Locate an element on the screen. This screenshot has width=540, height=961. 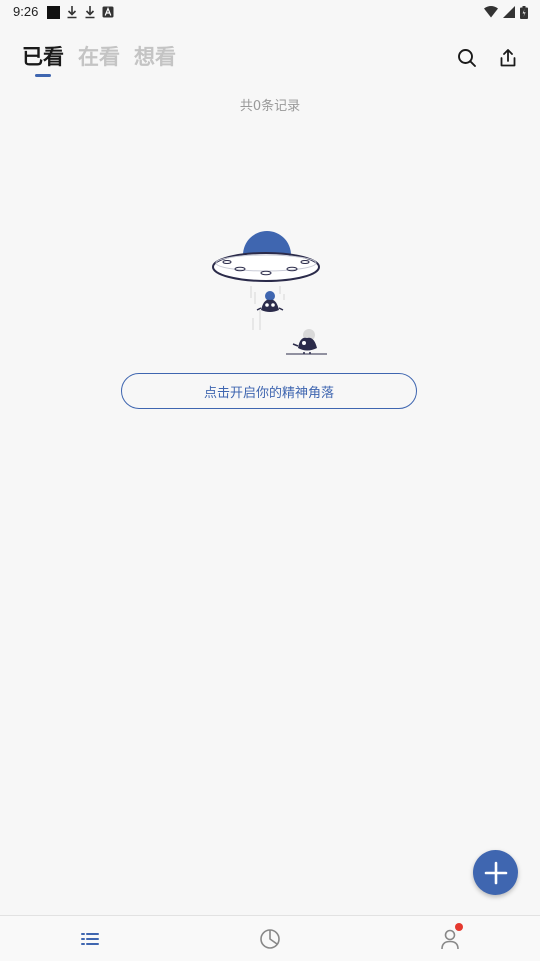
add-button is located at coordinates (495, 872).